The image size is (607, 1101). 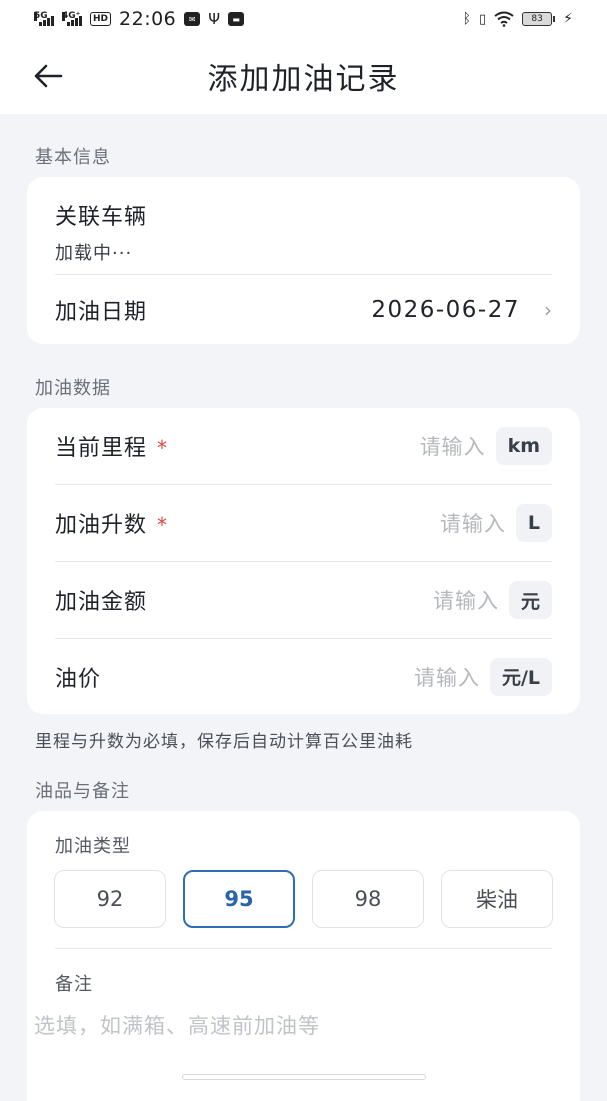 I want to click on app-notification-icon: ✉, so click(x=192, y=19).